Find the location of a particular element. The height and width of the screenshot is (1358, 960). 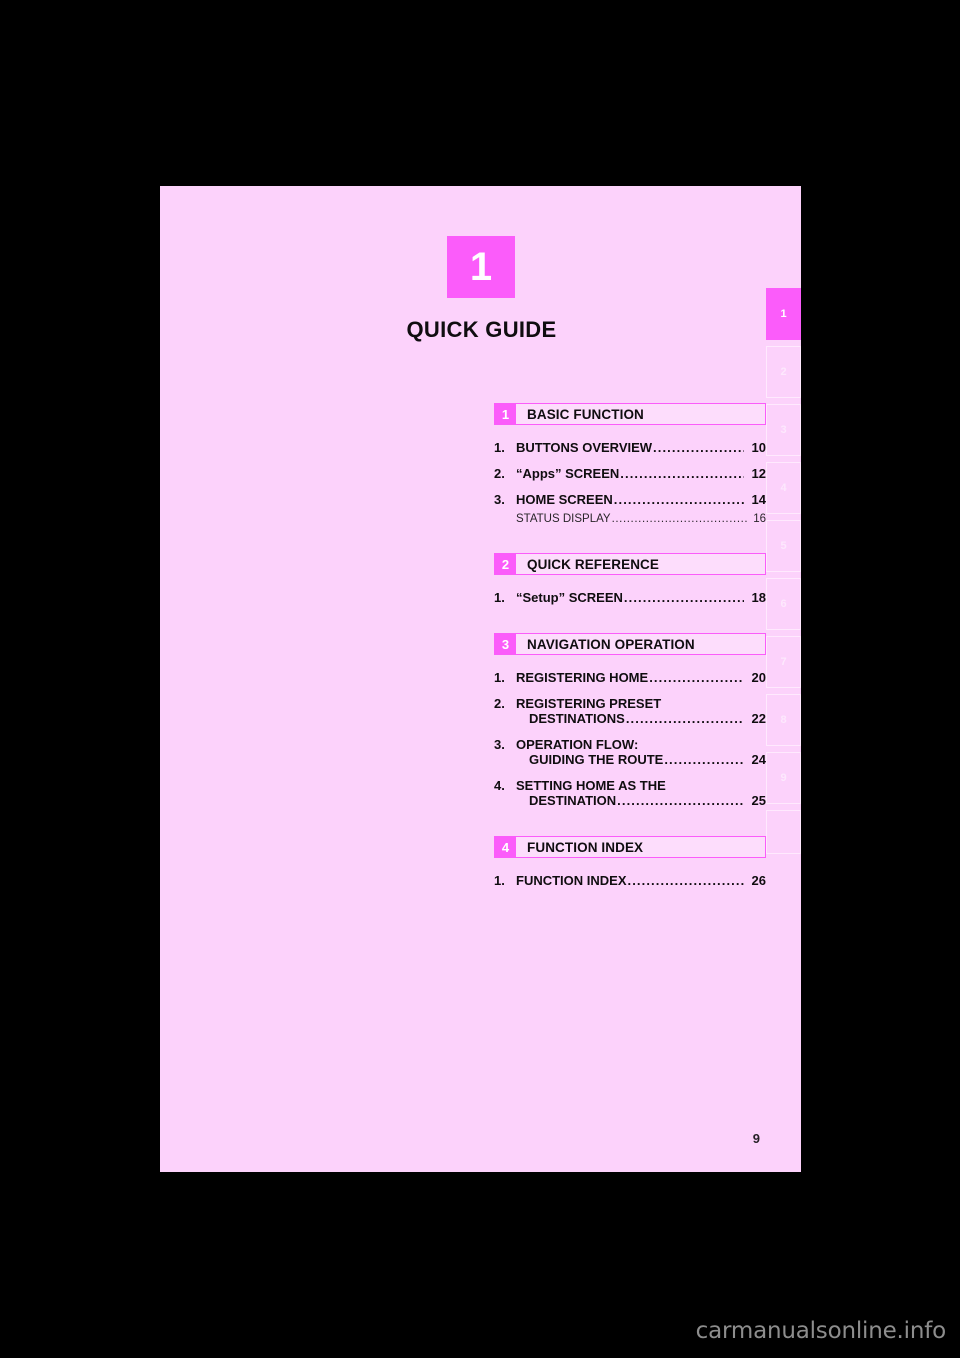

toc-section-number: 1 is located at coordinates (505, 414).